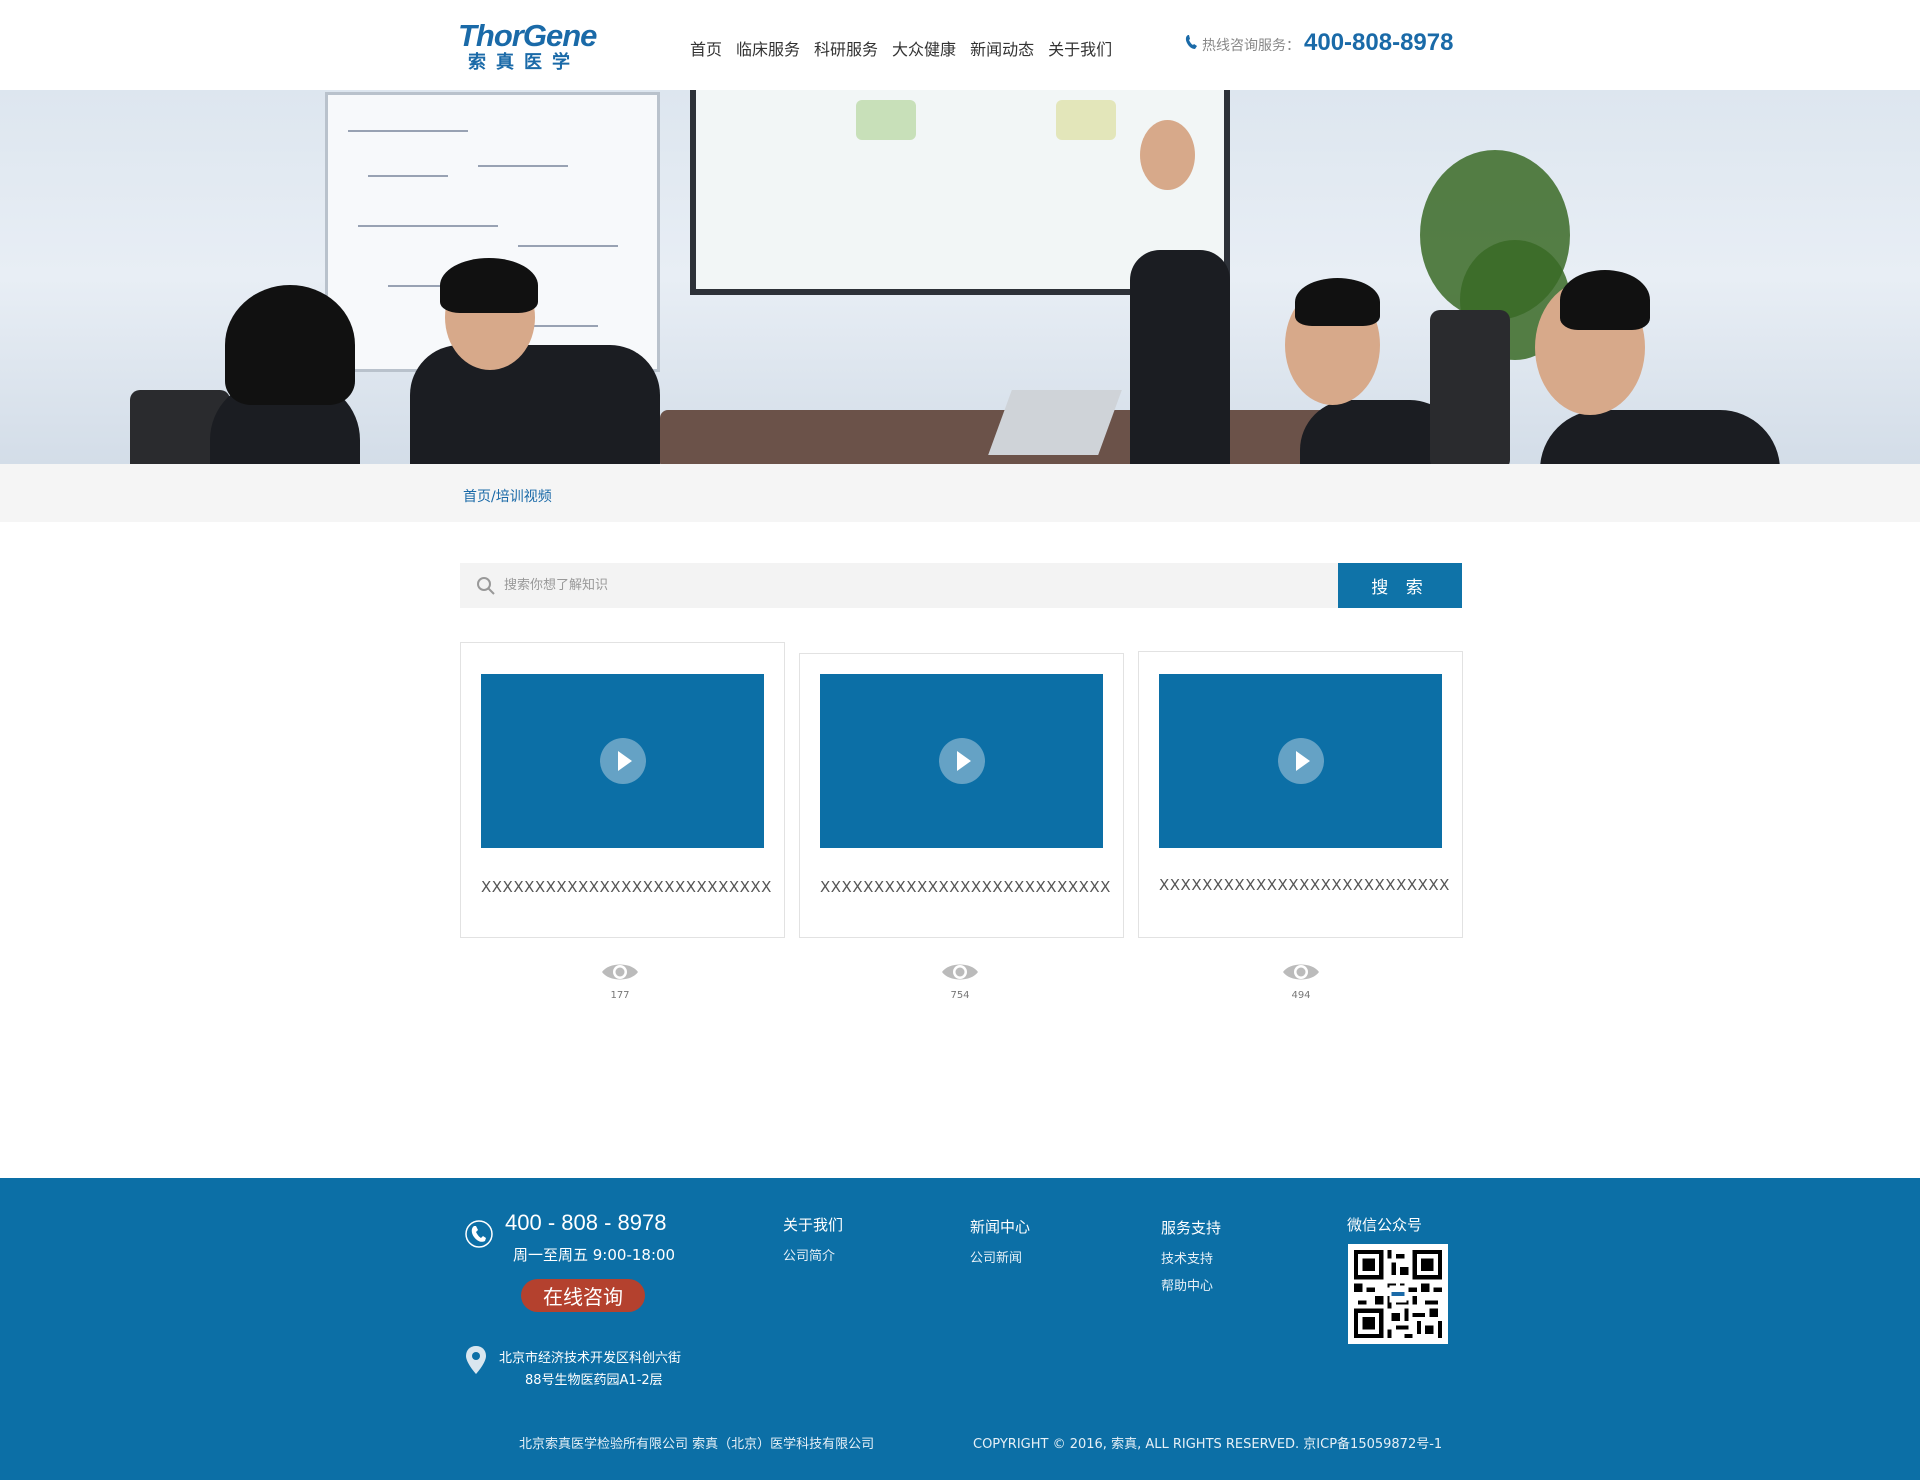 Image resolution: width=1920 pixels, height=1480 pixels. I want to click on footer-col-news: 新闻中心 公司新闻, so click(1000, 1241).